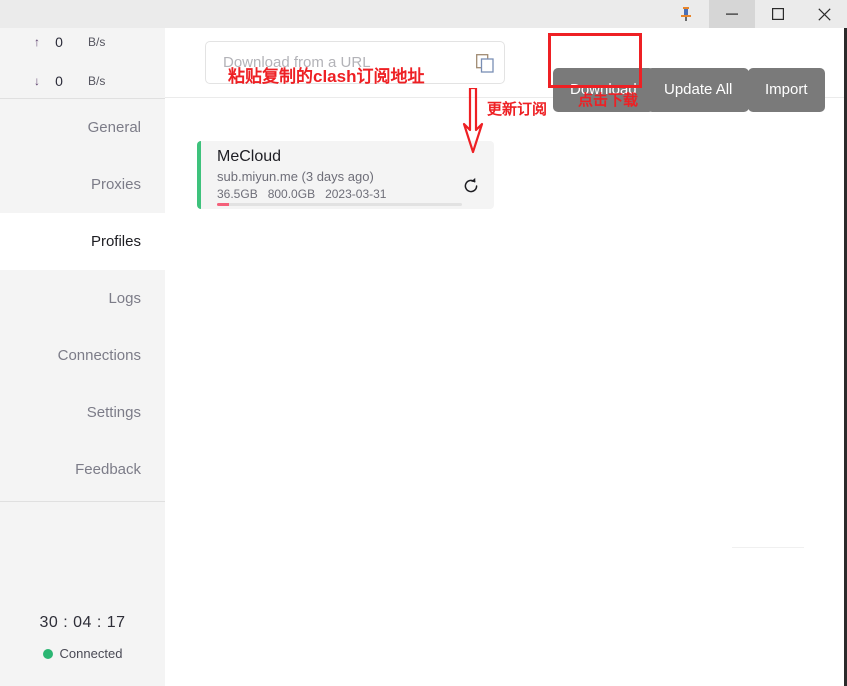 The width and height of the screenshot is (847, 686). Describe the element at coordinates (99, 355) in the screenshot. I see `sidebar-item-label: Connections` at that location.